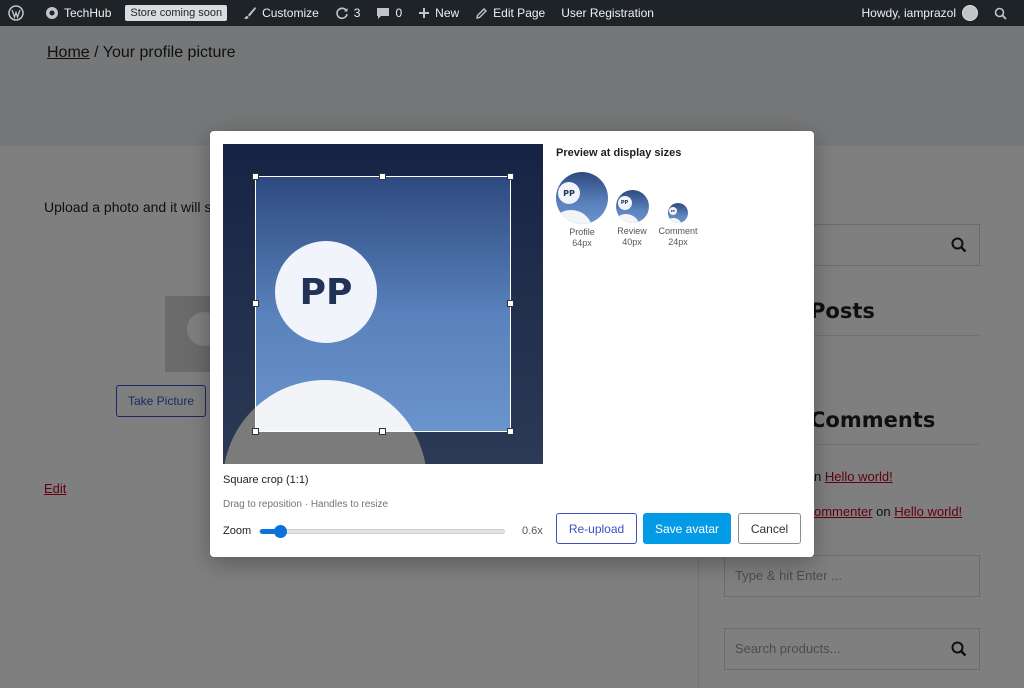 The image size is (1024, 688). I want to click on avatar-shoulders, so click(341, 405).